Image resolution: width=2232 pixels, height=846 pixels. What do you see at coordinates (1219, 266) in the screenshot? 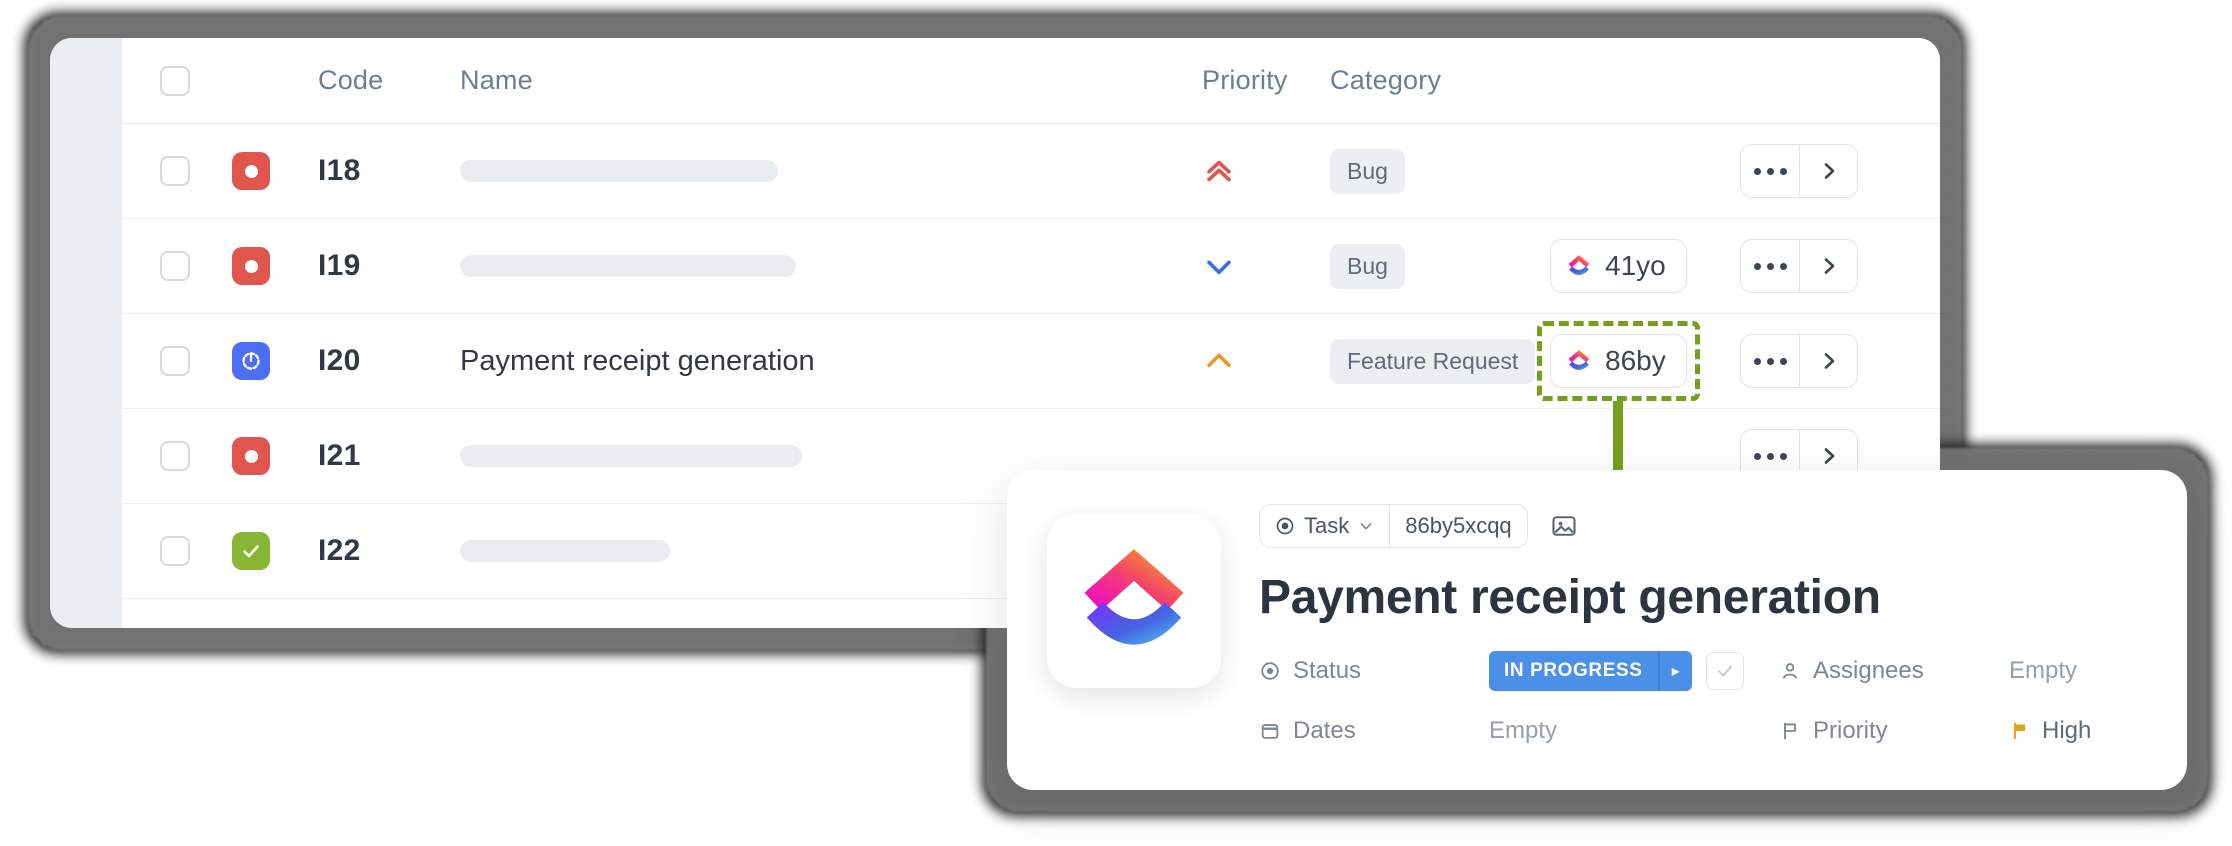
I see `priority-low-icon` at bounding box center [1219, 266].